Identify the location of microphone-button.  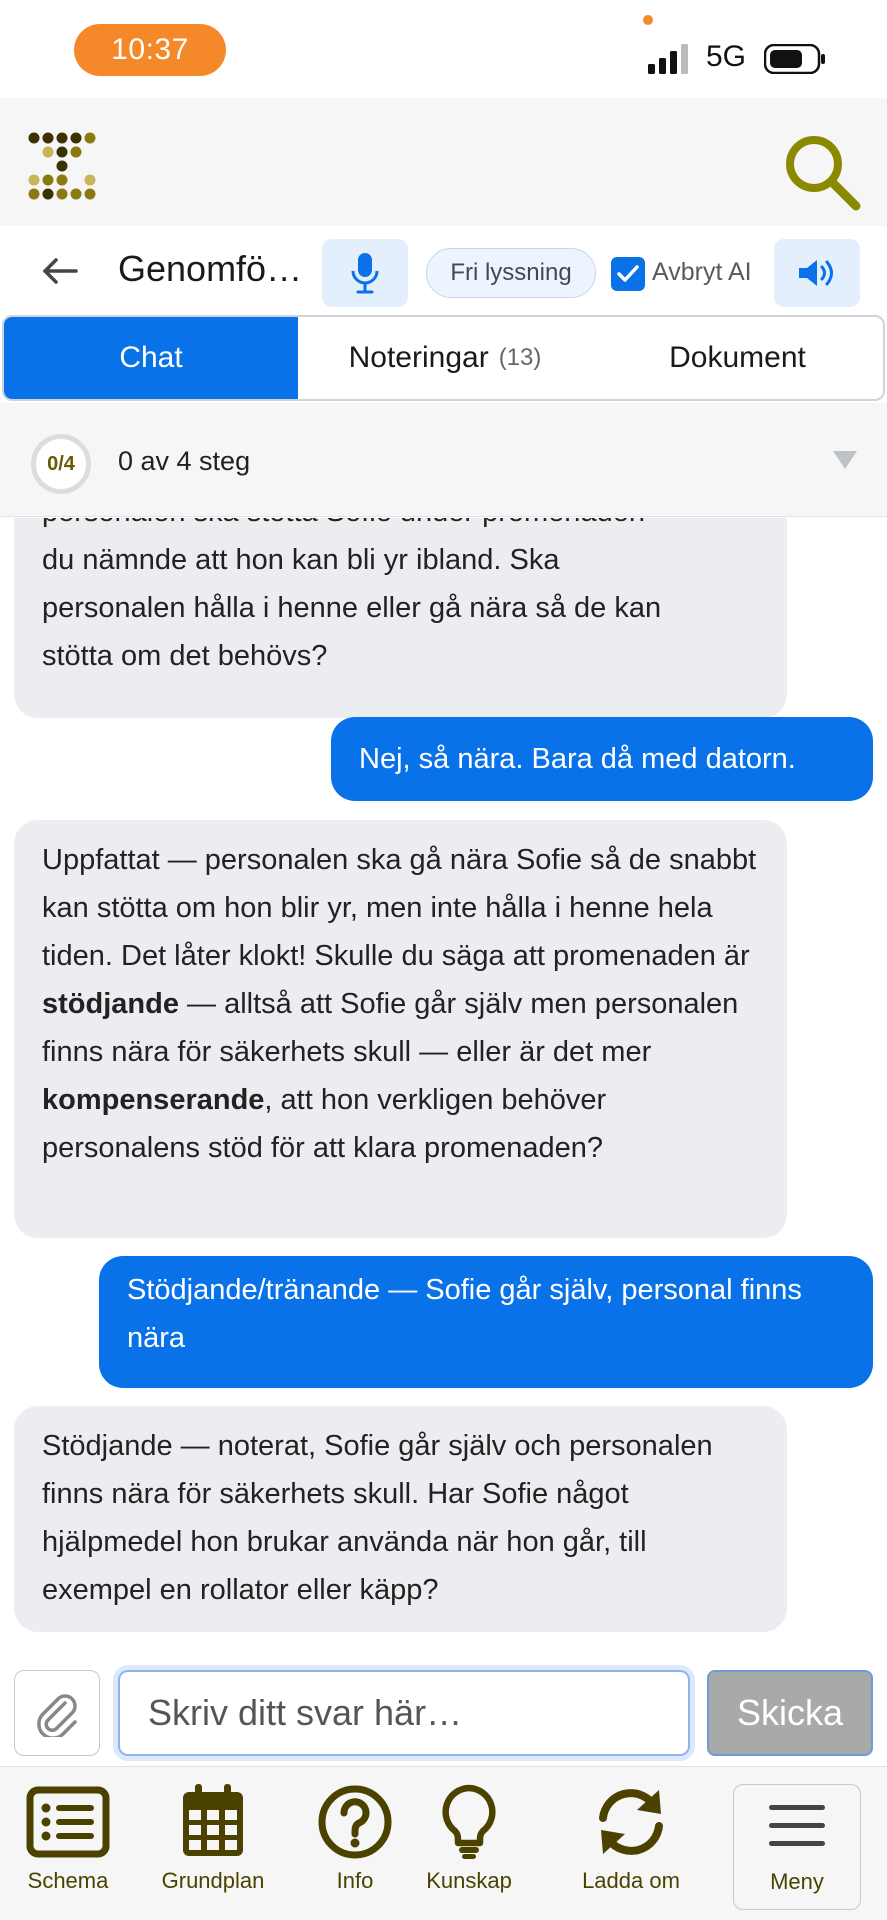
(365, 273).